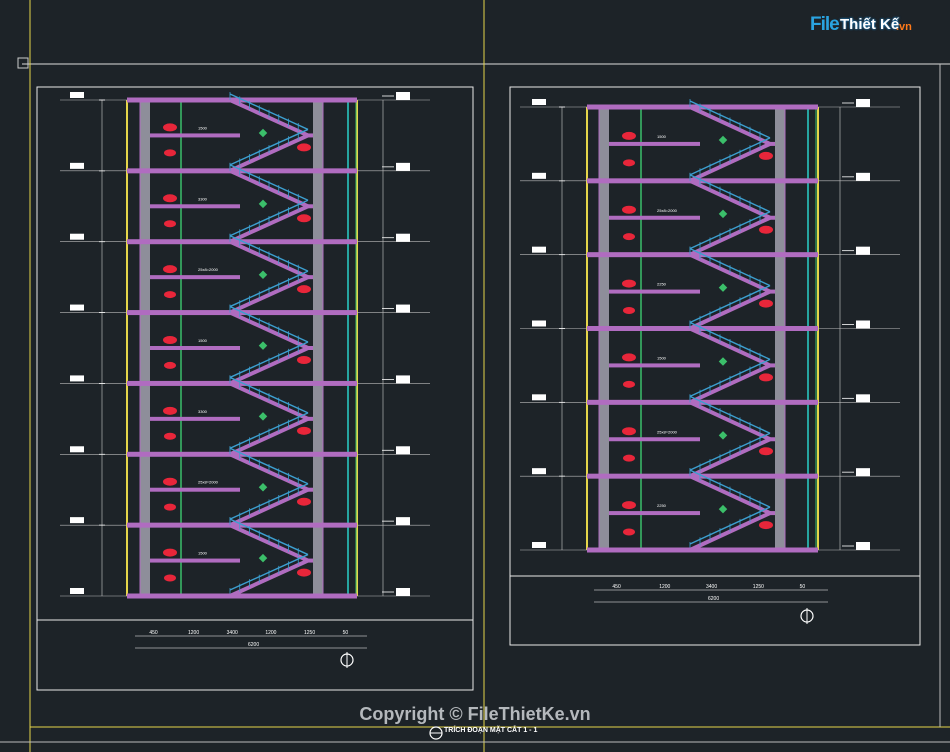 The width and height of the screenshot is (950, 752). What do you see at coordinates (475, 714) in the screenshot?
I see `copyright-watermark: Copyright © FileThietKe.vn` at bounding box center [475, 714].